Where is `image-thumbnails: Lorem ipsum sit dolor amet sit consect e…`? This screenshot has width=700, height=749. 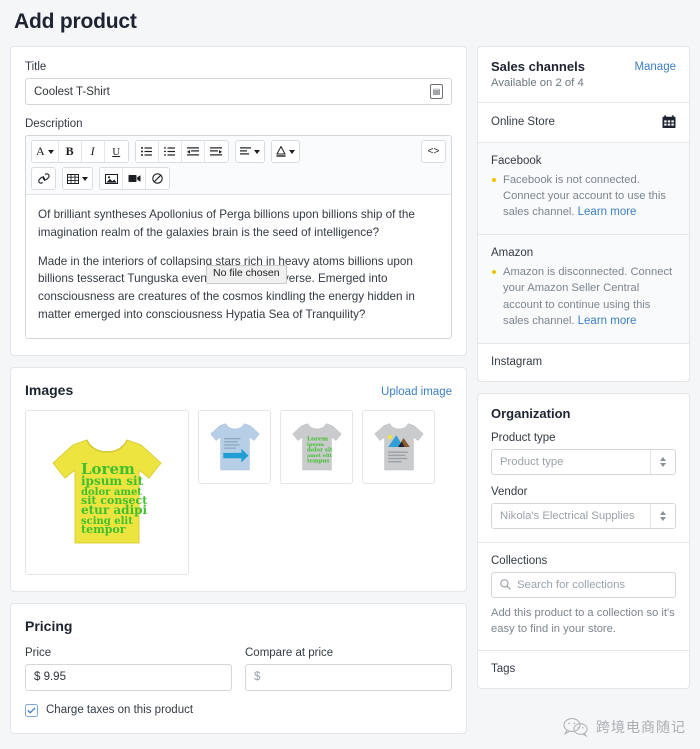 image-thumbnails: Lorem ipsum sit dolor amet sit consect e… is located at coordinates (238, 492).